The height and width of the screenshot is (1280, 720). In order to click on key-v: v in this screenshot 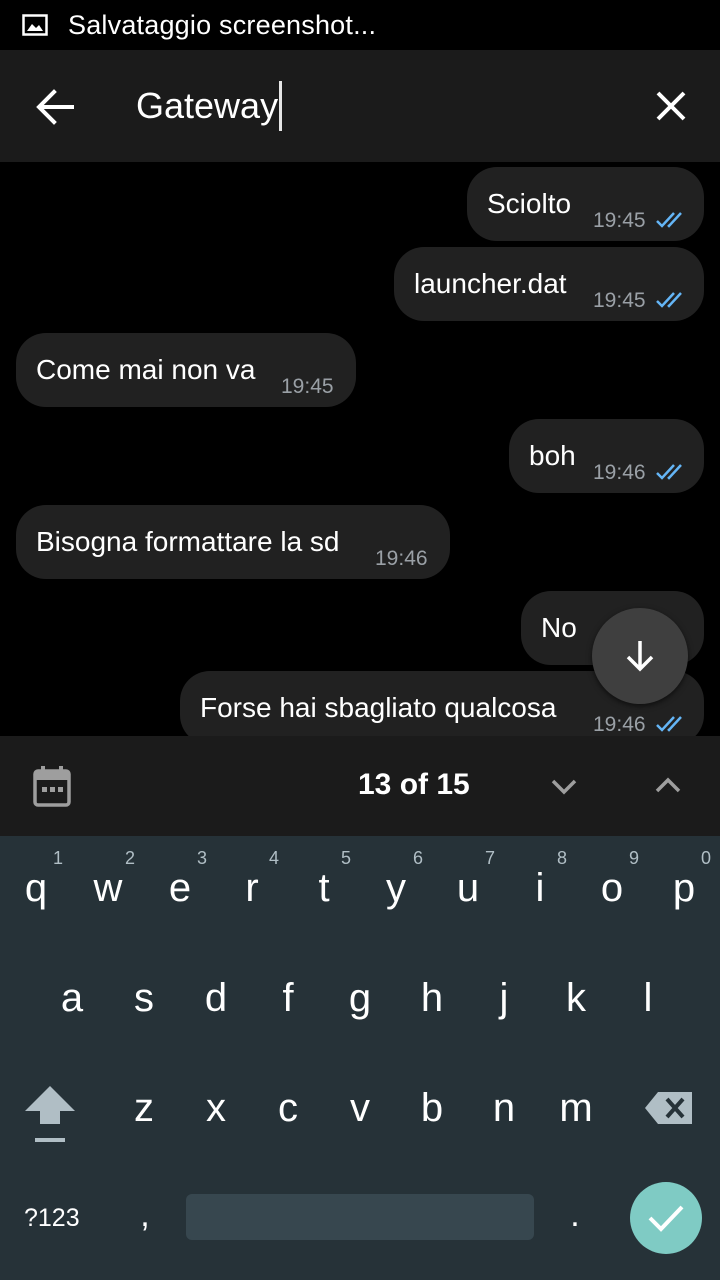, I will do `click(360, 1108)`.